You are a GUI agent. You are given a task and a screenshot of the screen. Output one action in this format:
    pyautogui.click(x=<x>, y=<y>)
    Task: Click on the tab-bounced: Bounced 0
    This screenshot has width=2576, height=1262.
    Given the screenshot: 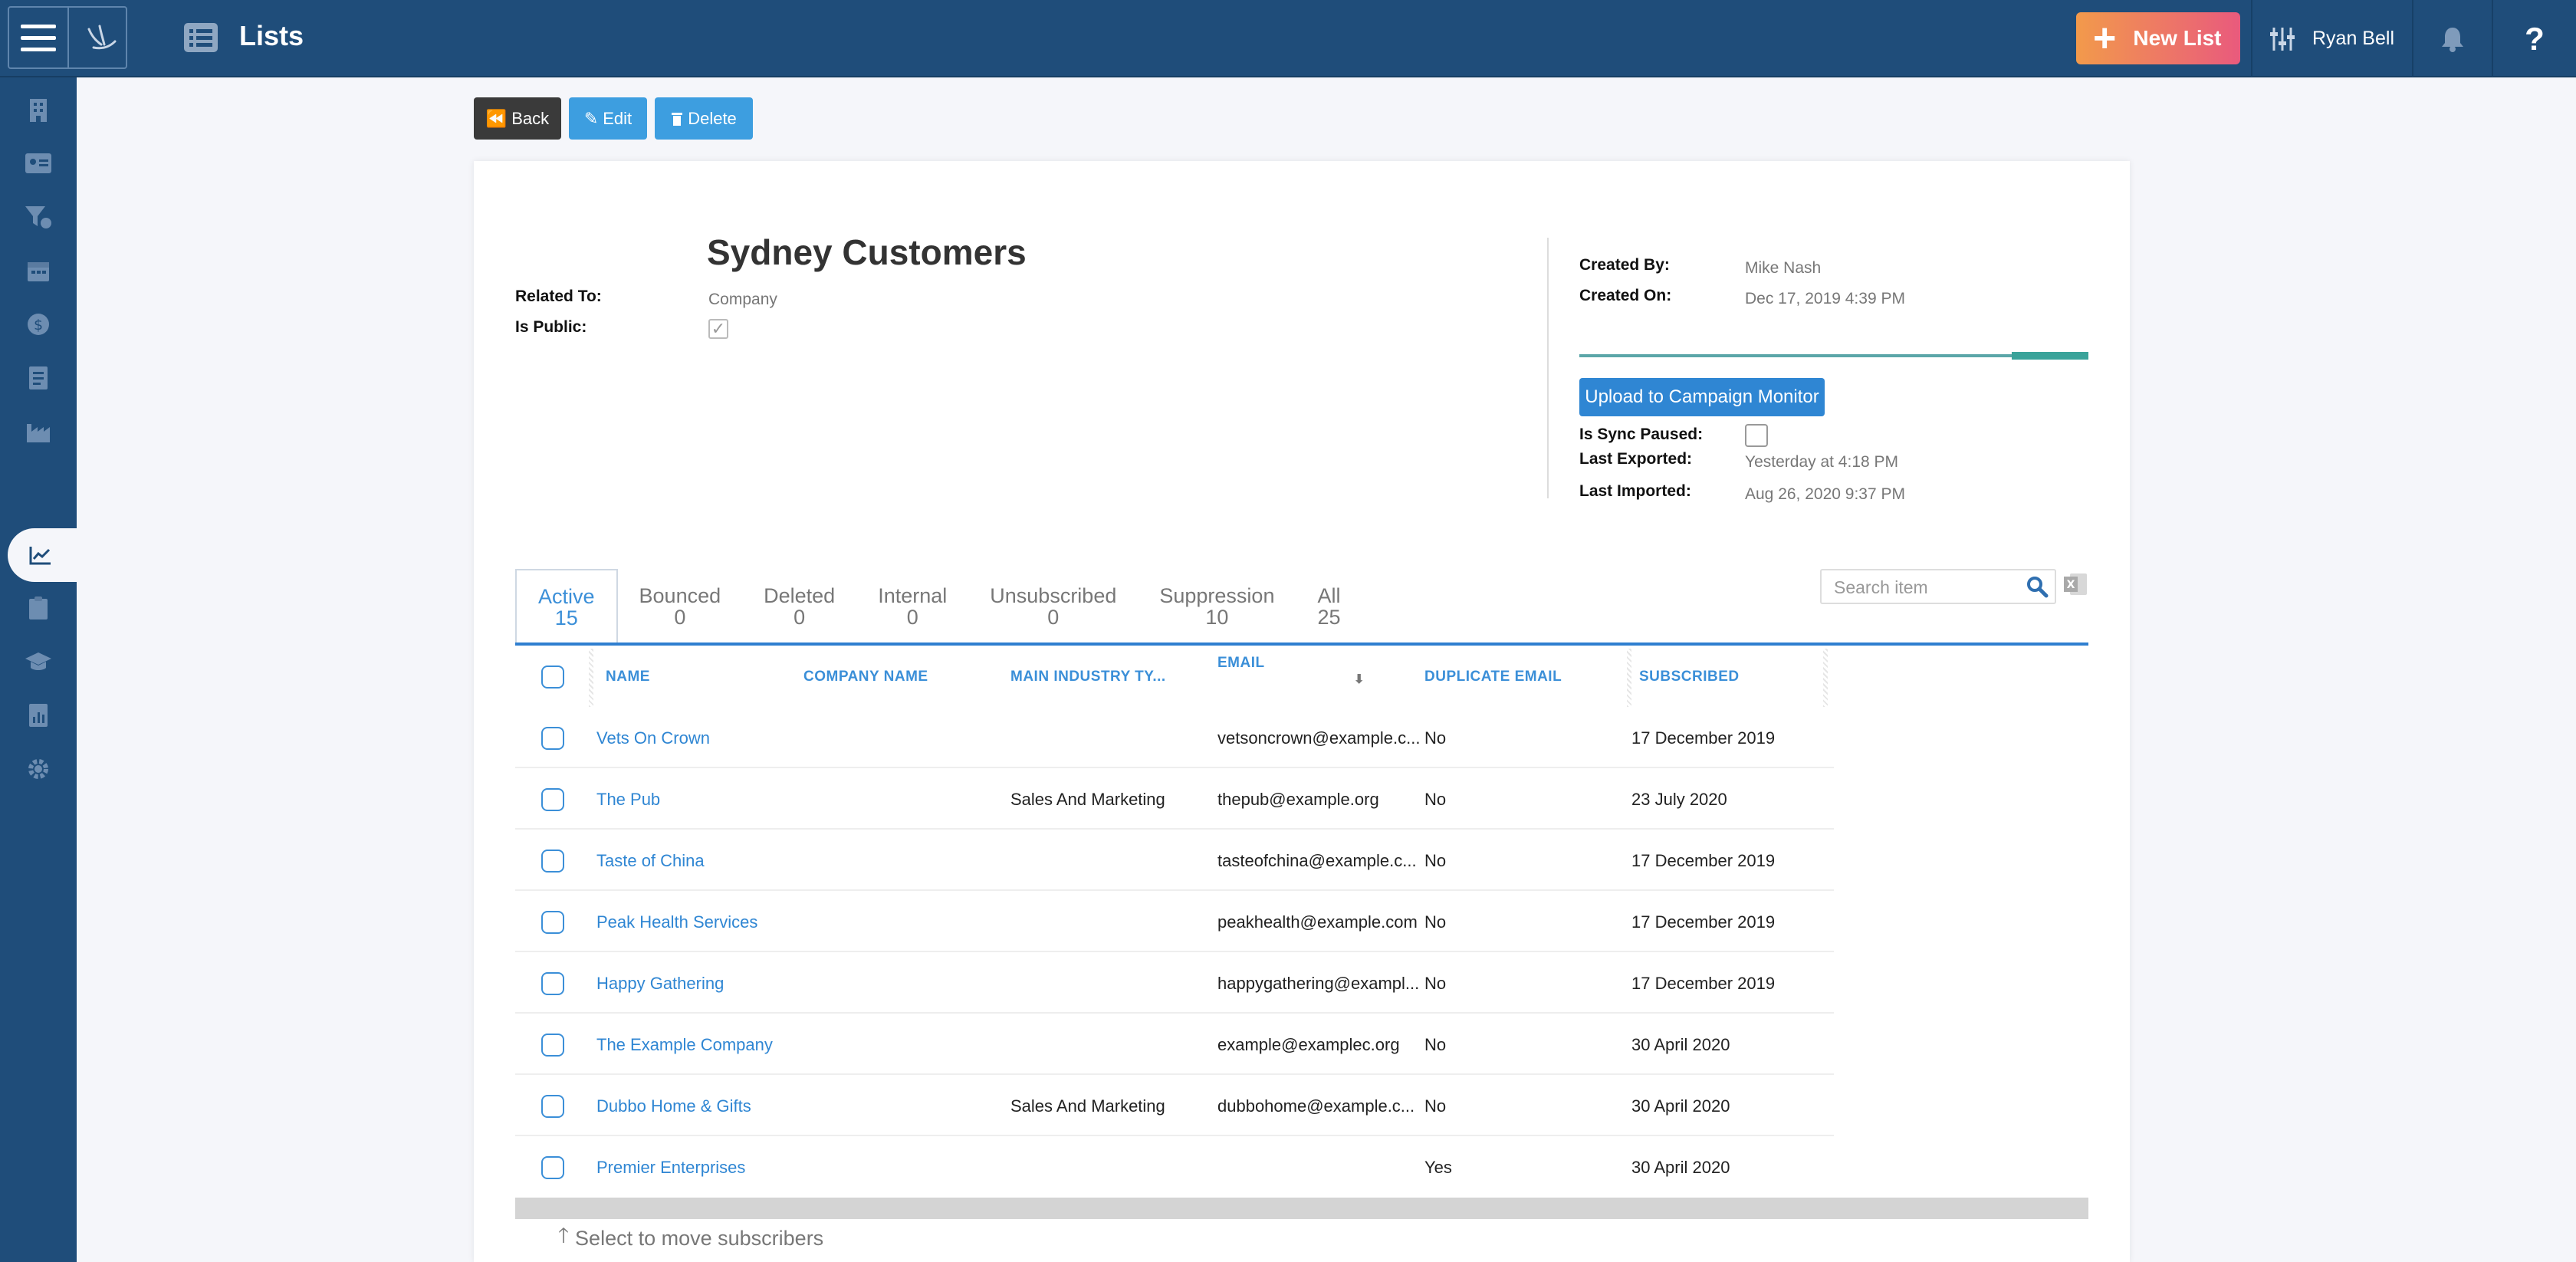 What is the action you would take?
    pyautogui.click(x=680, y=606)
    